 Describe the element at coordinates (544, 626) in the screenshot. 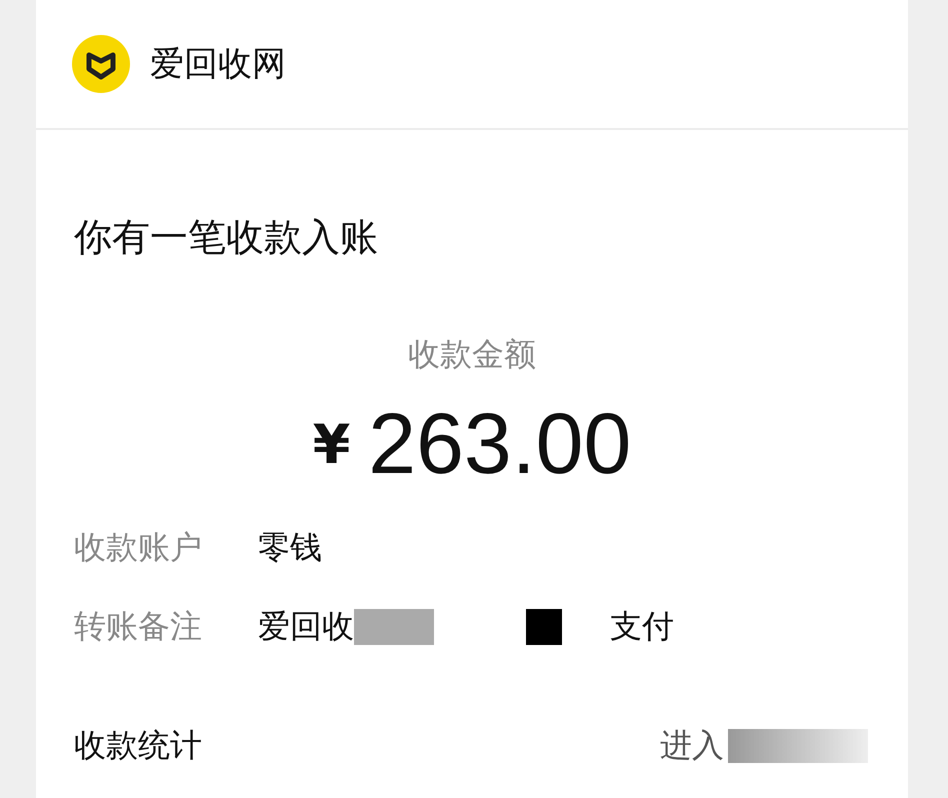

I see `redaction-mark` at that location.